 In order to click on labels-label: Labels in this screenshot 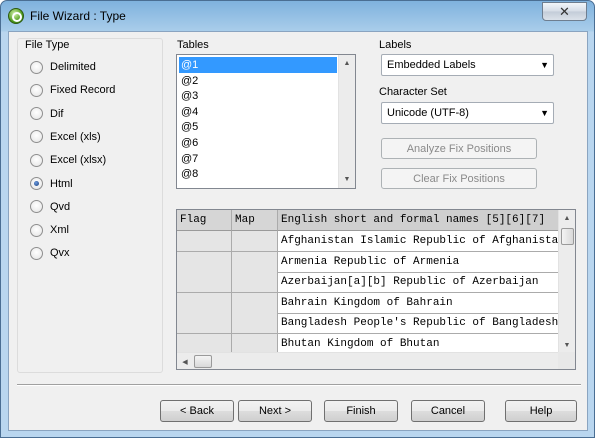, I will do `click(395, 45)`.